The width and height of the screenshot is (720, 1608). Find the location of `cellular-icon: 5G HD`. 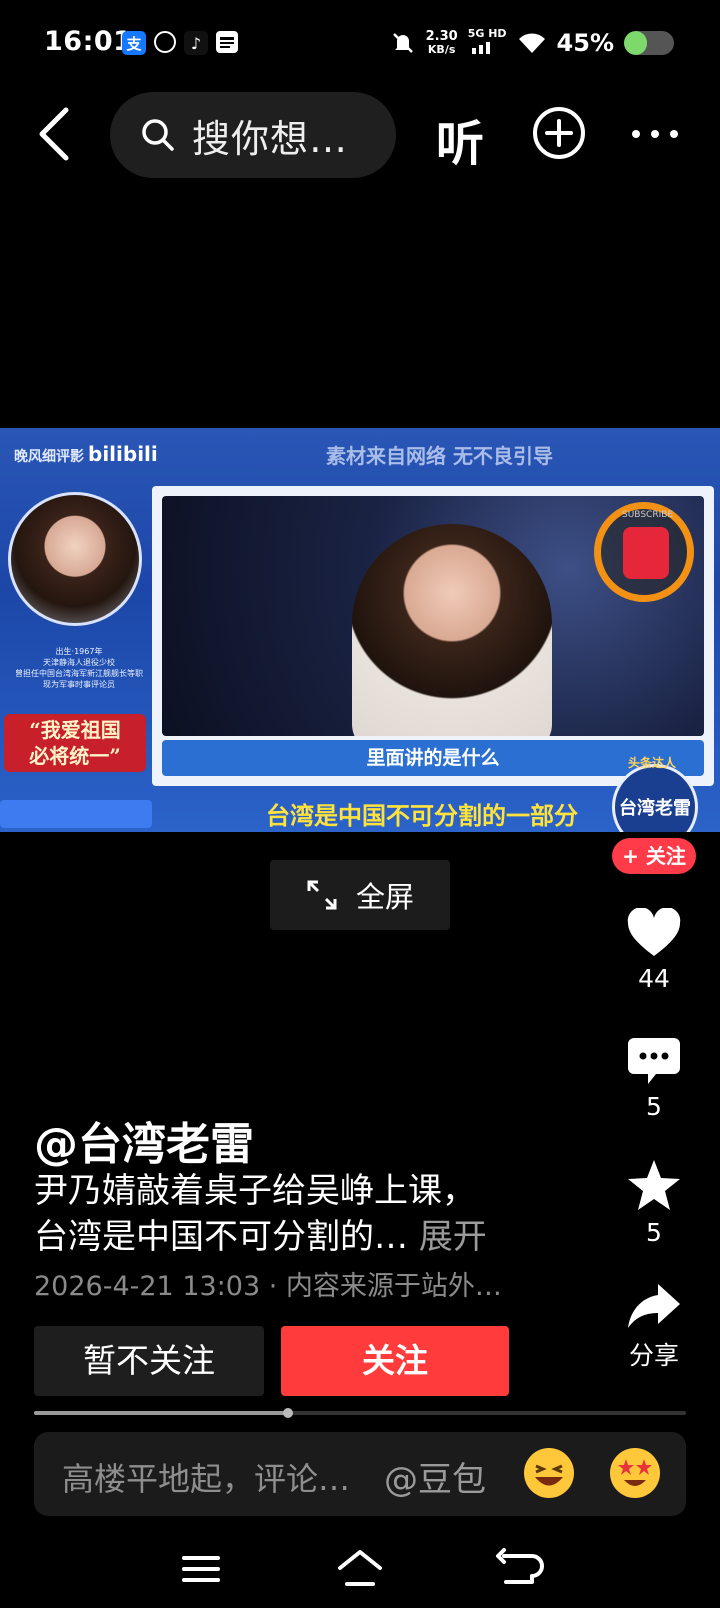

cellular-icon: 5G HD is located at coordinates (487, 43).